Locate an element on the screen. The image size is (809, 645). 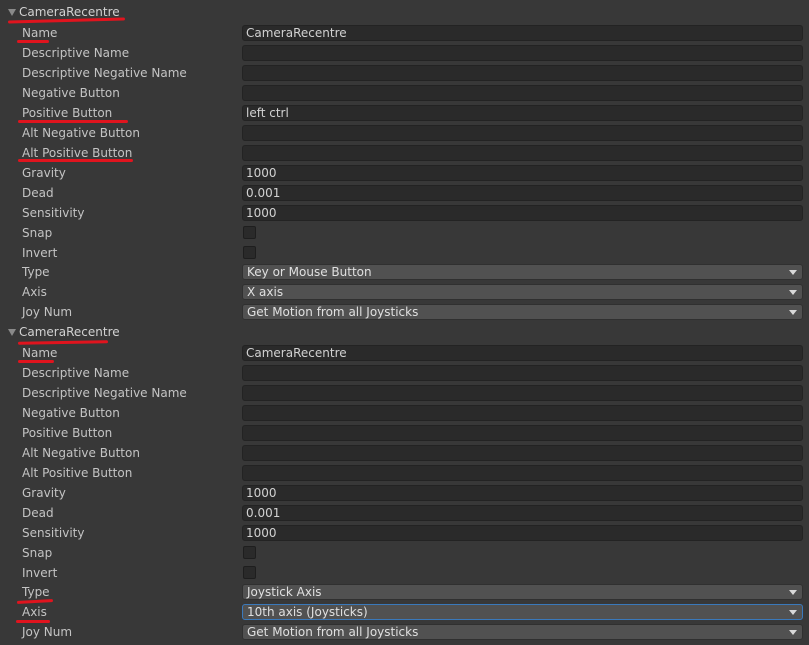
type-dropdown: Joystick Axis is located at coordinates (522, 592).